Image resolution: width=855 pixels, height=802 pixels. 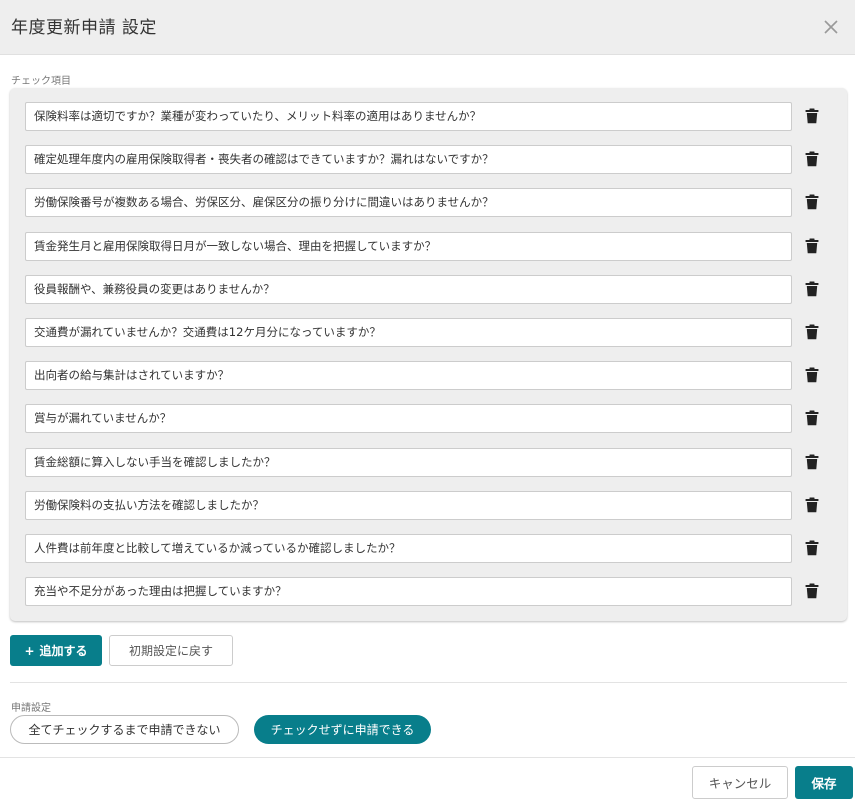 What do you see at coordinates (63, 651) in the screenshot?
I see `add-item-label: 追加する` at bounding box center [63, 651].